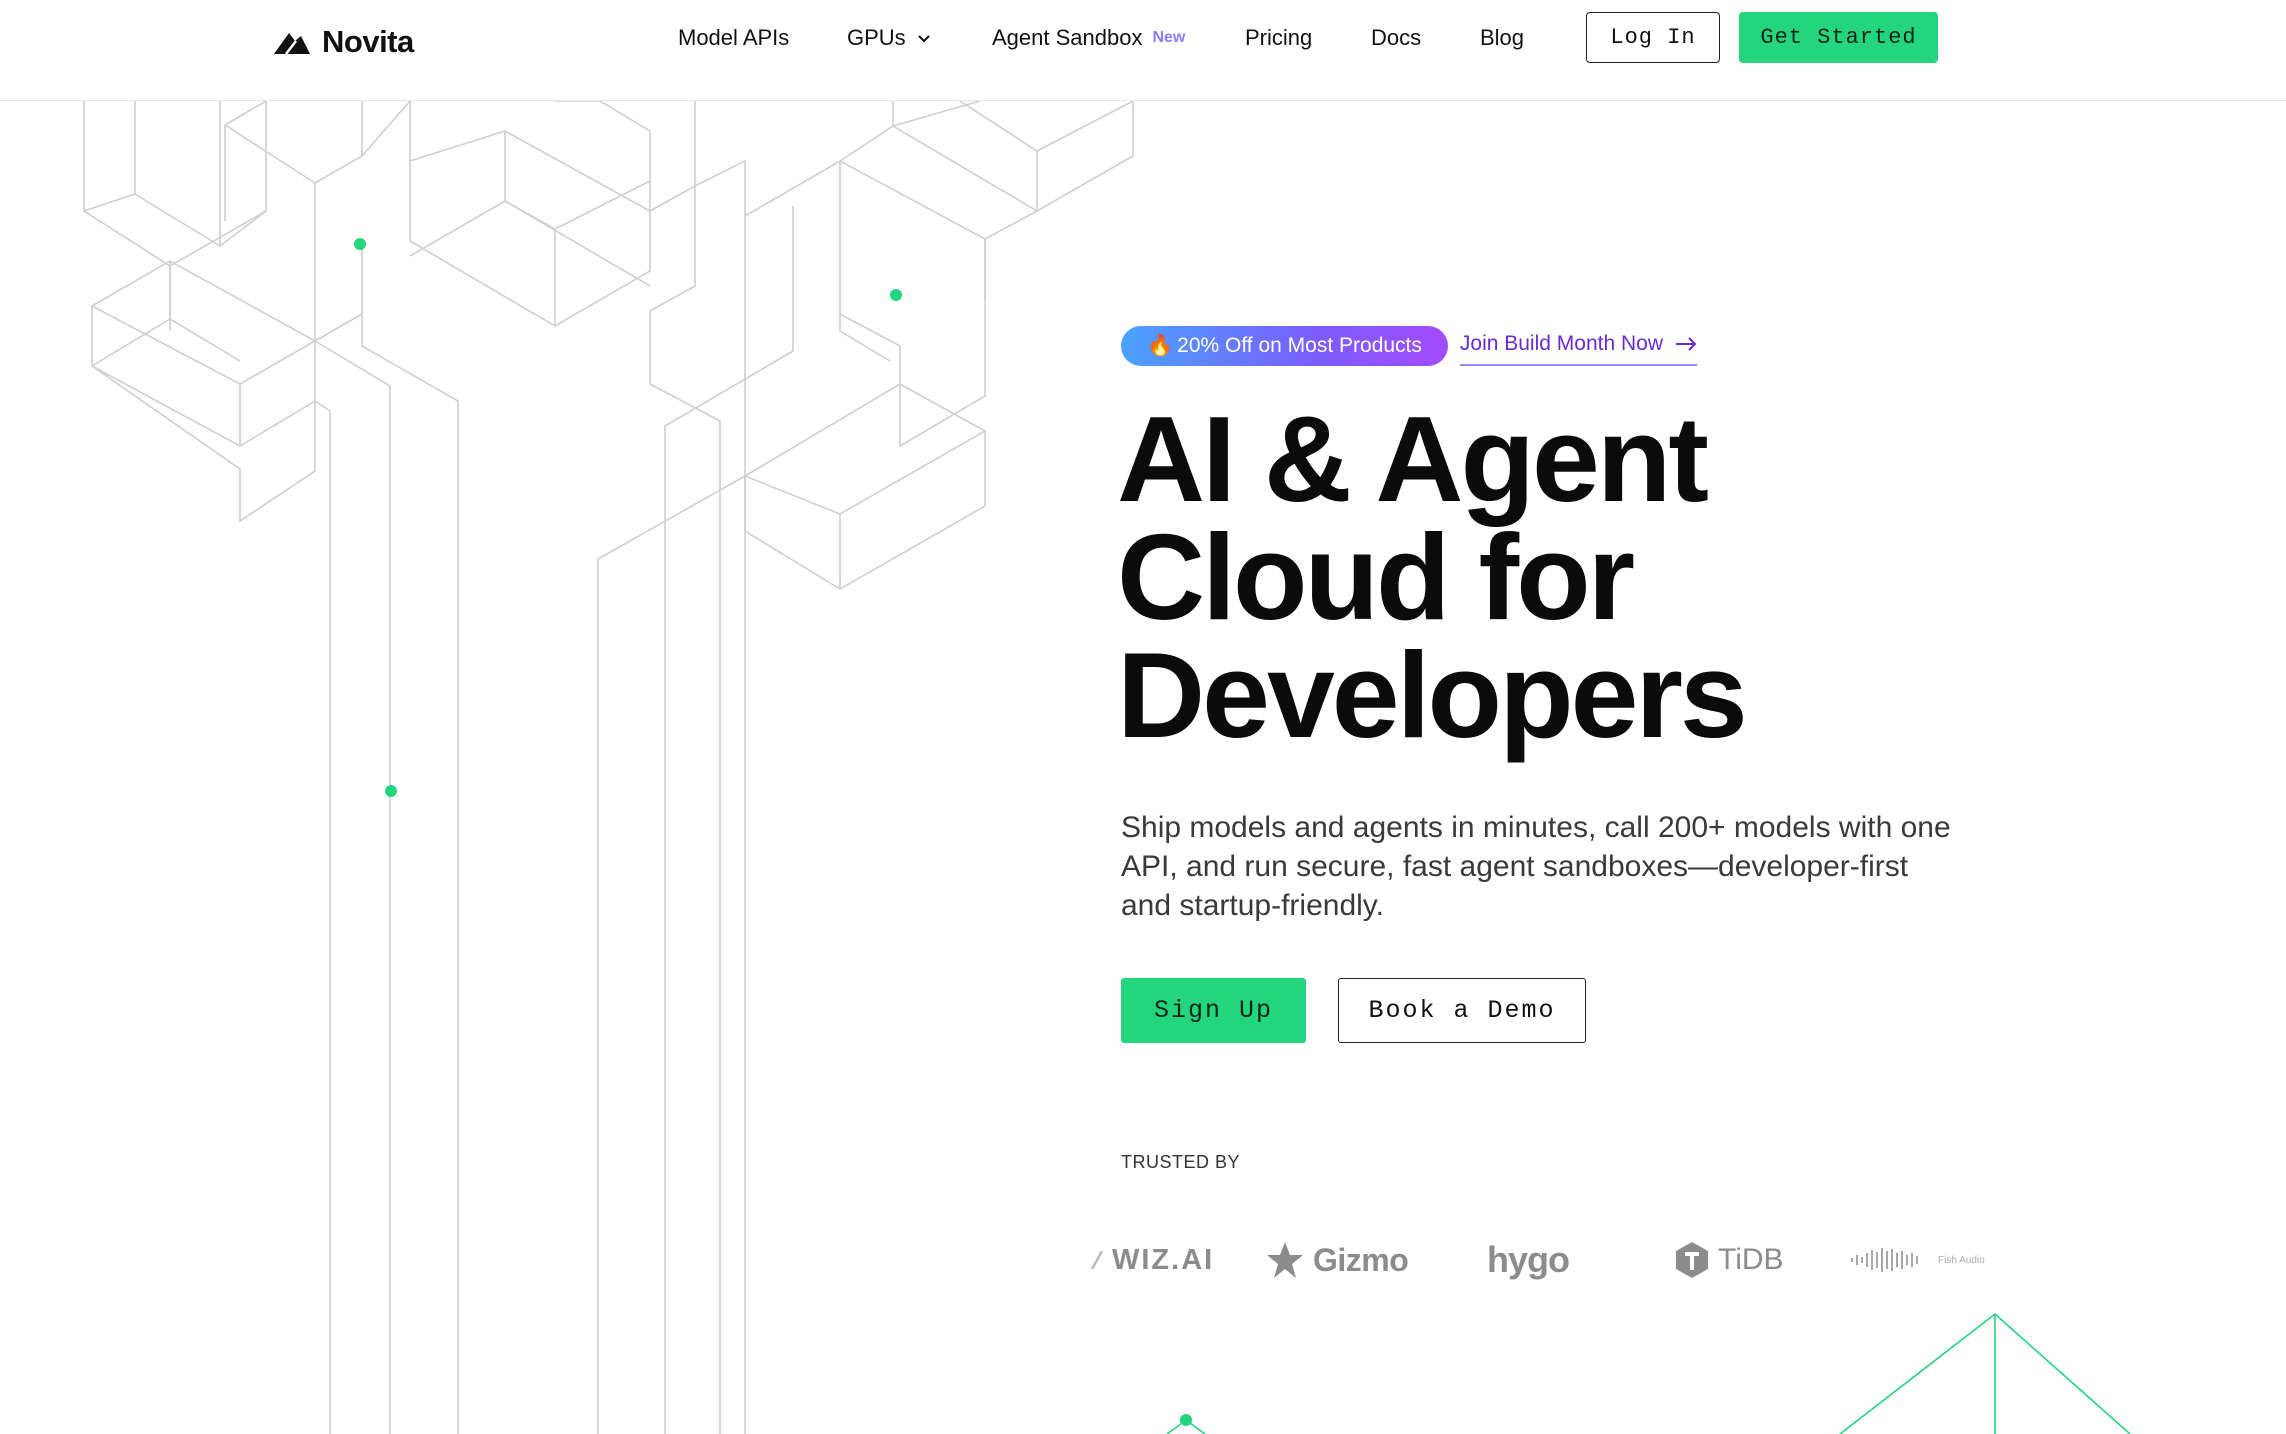  What do you see at coordinates (1432, 695) in the screenshot?
I see `headline-line-3: Developers` at bounding box center [1432, 695].